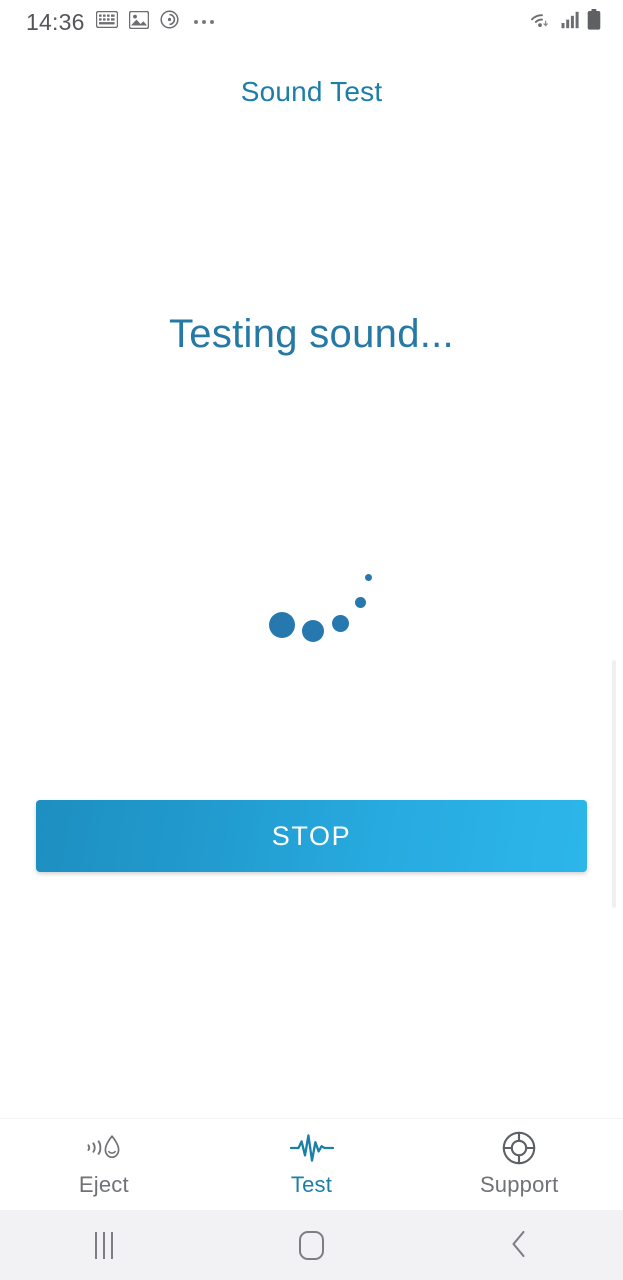 The width and height of the screenshot is (623, 1280). What do you see at coordinates (169, 22) in the screenshot?
I see `alarm-icon` at bounding box center [169, 22].